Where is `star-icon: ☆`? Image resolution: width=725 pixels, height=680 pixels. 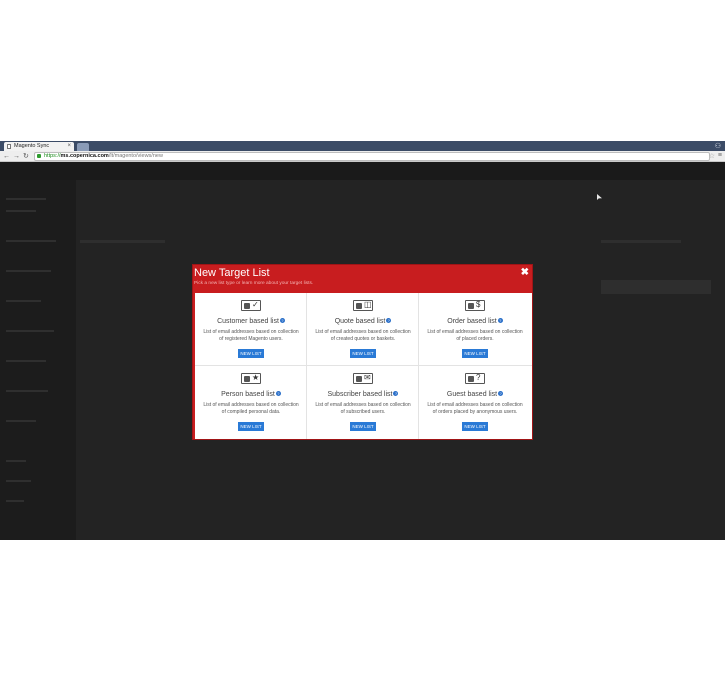 star-icon: ☆ is located at coordinates (712, 156).